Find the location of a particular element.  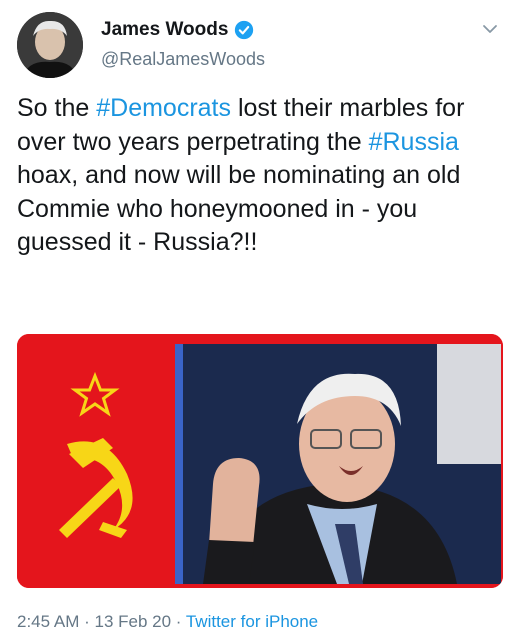

tweet-text-part: So the is located at coordinates (57, 108).